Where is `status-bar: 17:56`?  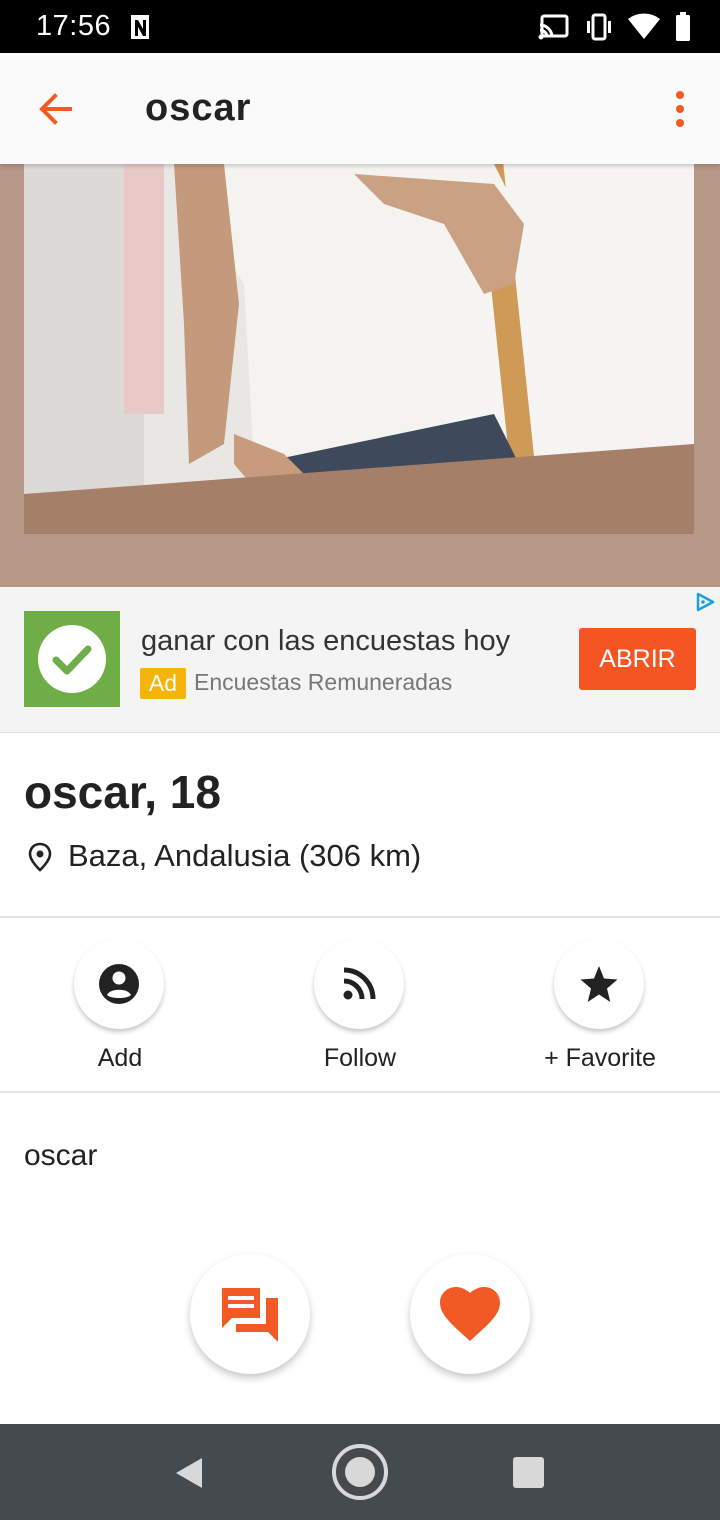
status-bar: 17:56 is located at coordinates (360, 26).